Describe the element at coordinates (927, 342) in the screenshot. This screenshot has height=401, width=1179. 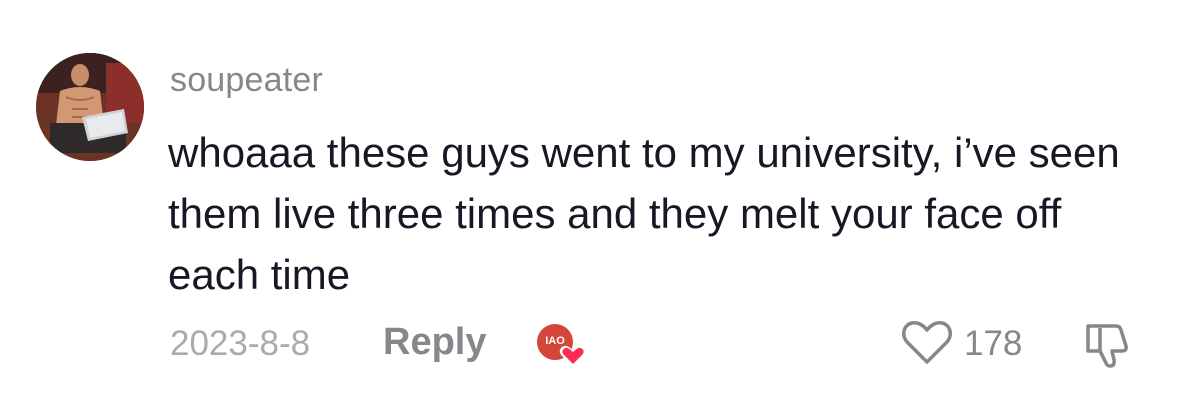
I see `heart-outline-icon` at that location.